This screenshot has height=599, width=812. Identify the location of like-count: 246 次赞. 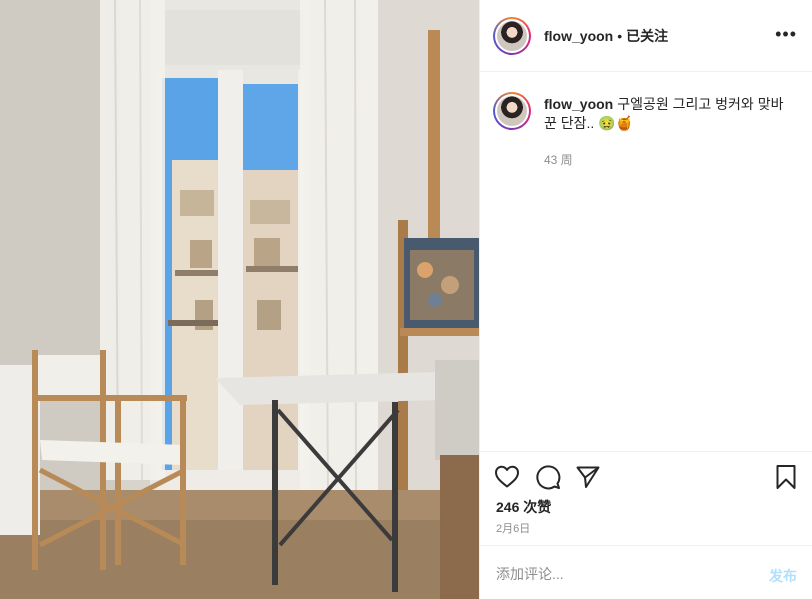
(523, 507).